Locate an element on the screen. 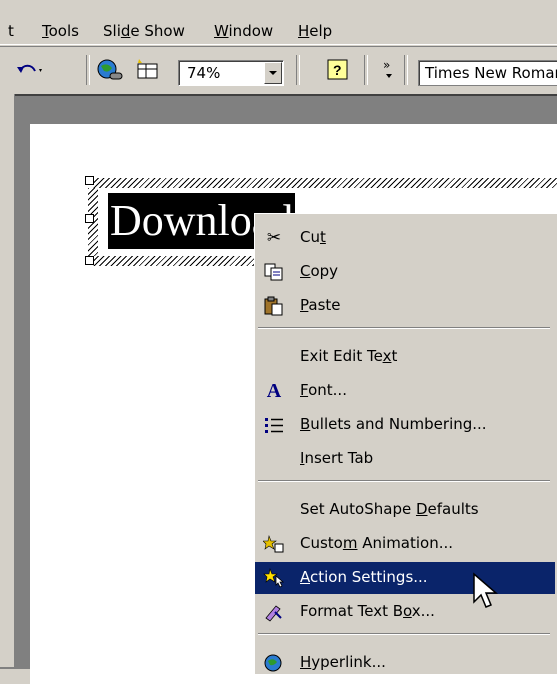 The image size is (557, 684). menu-item-set-autoshape-defaults: Set AutoShape Defaults is located at coordinates (405, 510).